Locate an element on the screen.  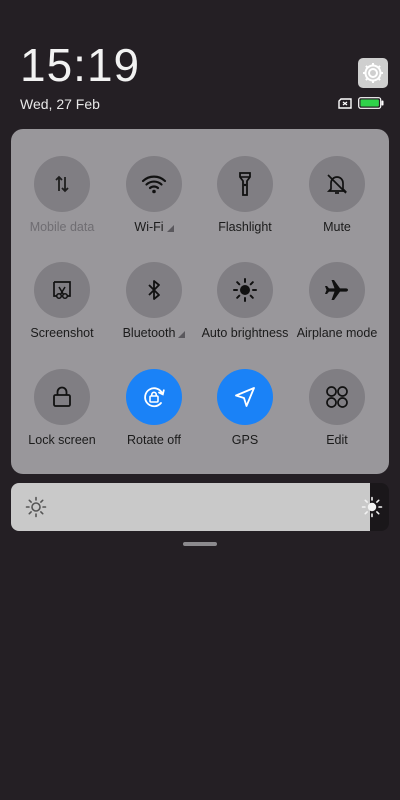
gear-icon is located at coordinates (373, 73).